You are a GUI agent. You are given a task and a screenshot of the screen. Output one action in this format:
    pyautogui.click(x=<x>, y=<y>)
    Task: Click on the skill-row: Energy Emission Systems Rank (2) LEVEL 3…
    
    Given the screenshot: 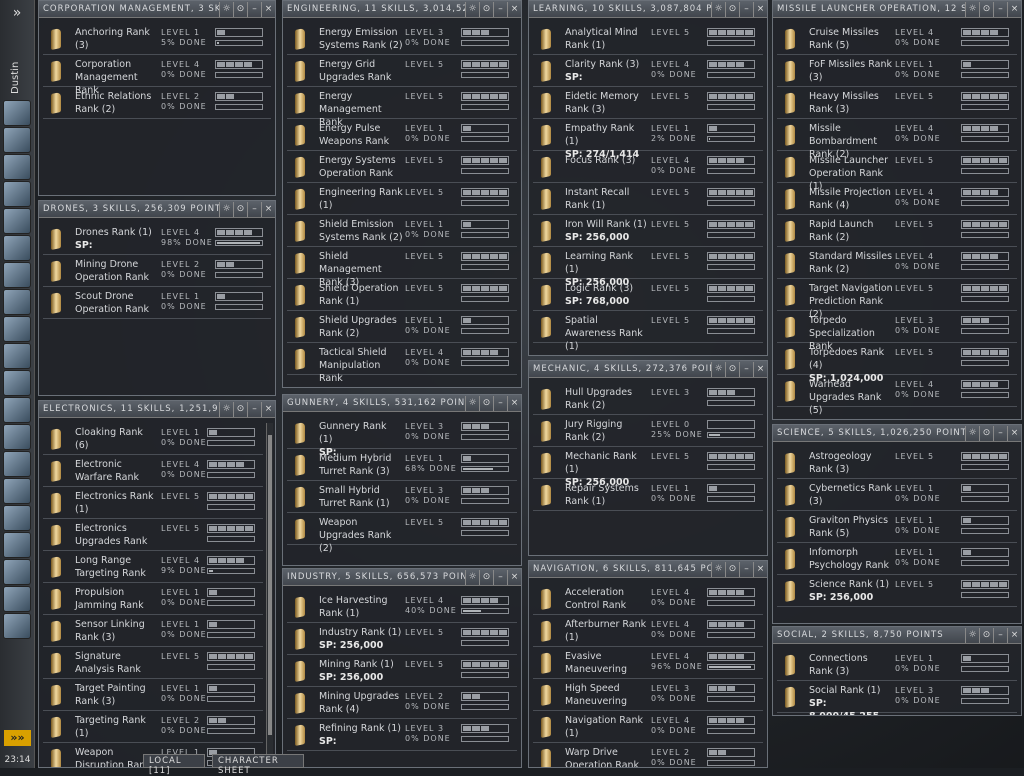 What is the action you would take?
    pyautogui.click(x=402, y=39)
    